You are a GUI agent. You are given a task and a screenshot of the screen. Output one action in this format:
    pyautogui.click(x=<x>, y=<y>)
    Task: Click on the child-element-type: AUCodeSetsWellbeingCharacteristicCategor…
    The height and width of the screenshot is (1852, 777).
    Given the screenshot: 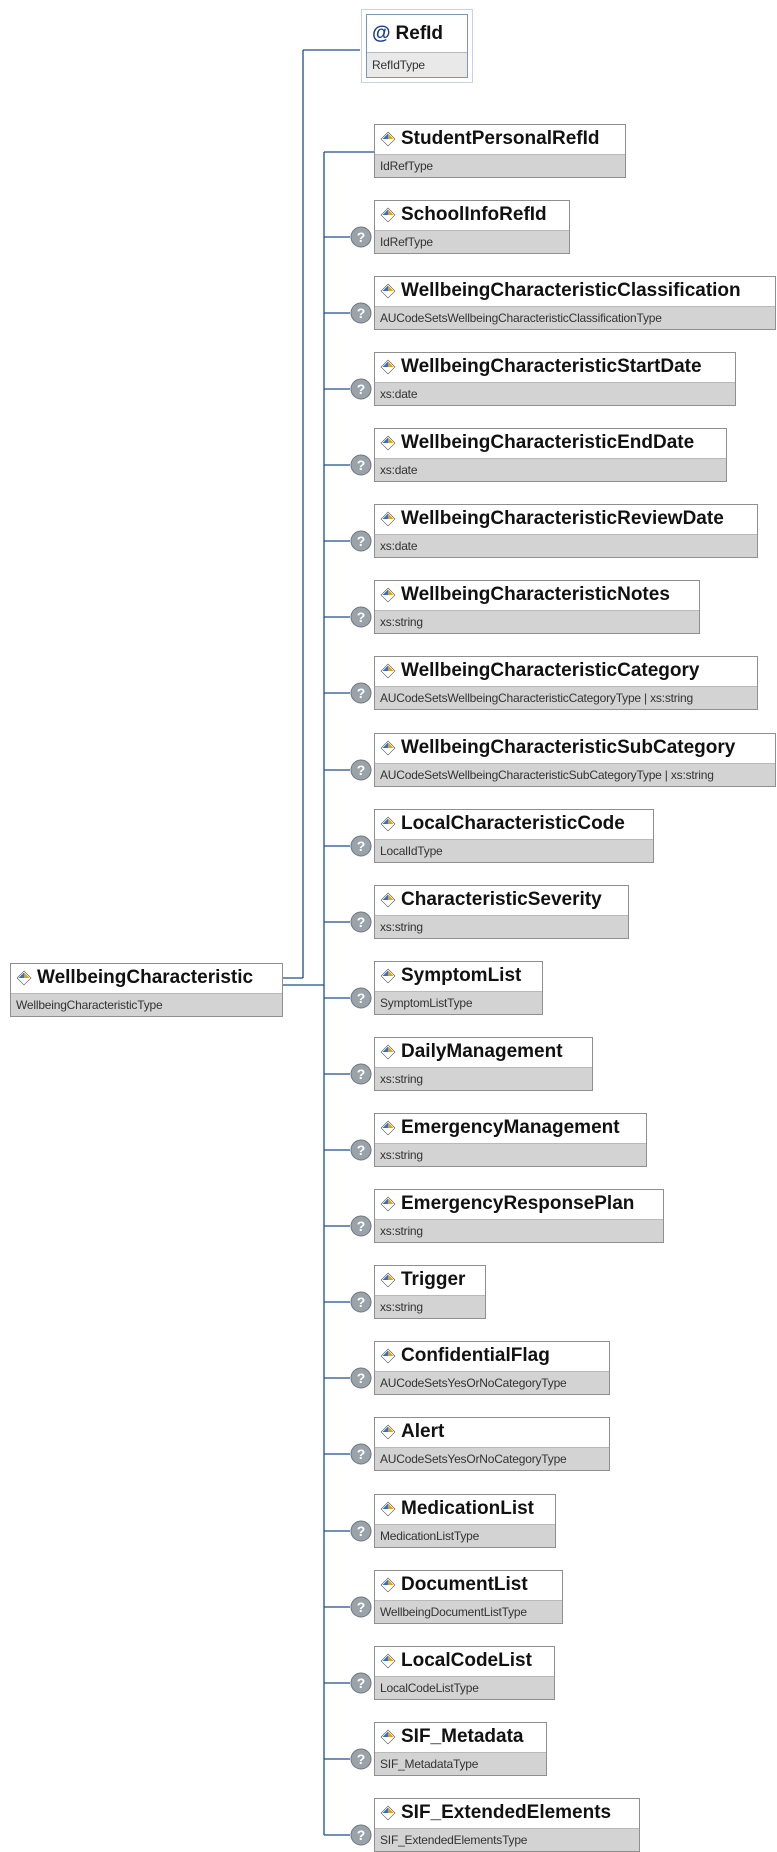 What is the action you would take?
    pyautogui.click(x=566, y=697)
    